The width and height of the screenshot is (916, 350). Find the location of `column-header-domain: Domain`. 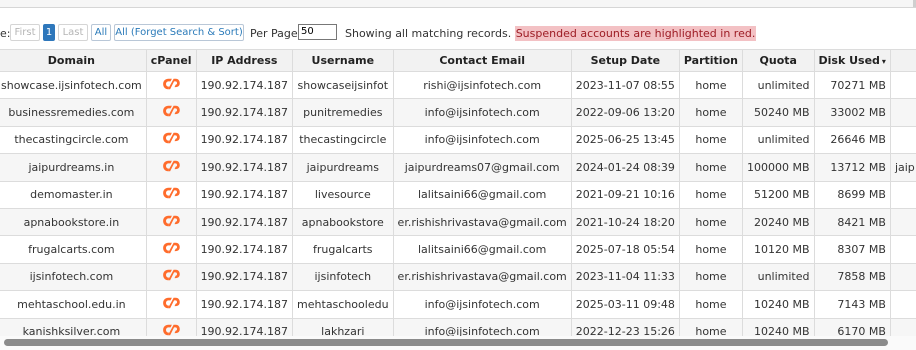

column-header-domain: Domain is located at coordinates (73, 60).